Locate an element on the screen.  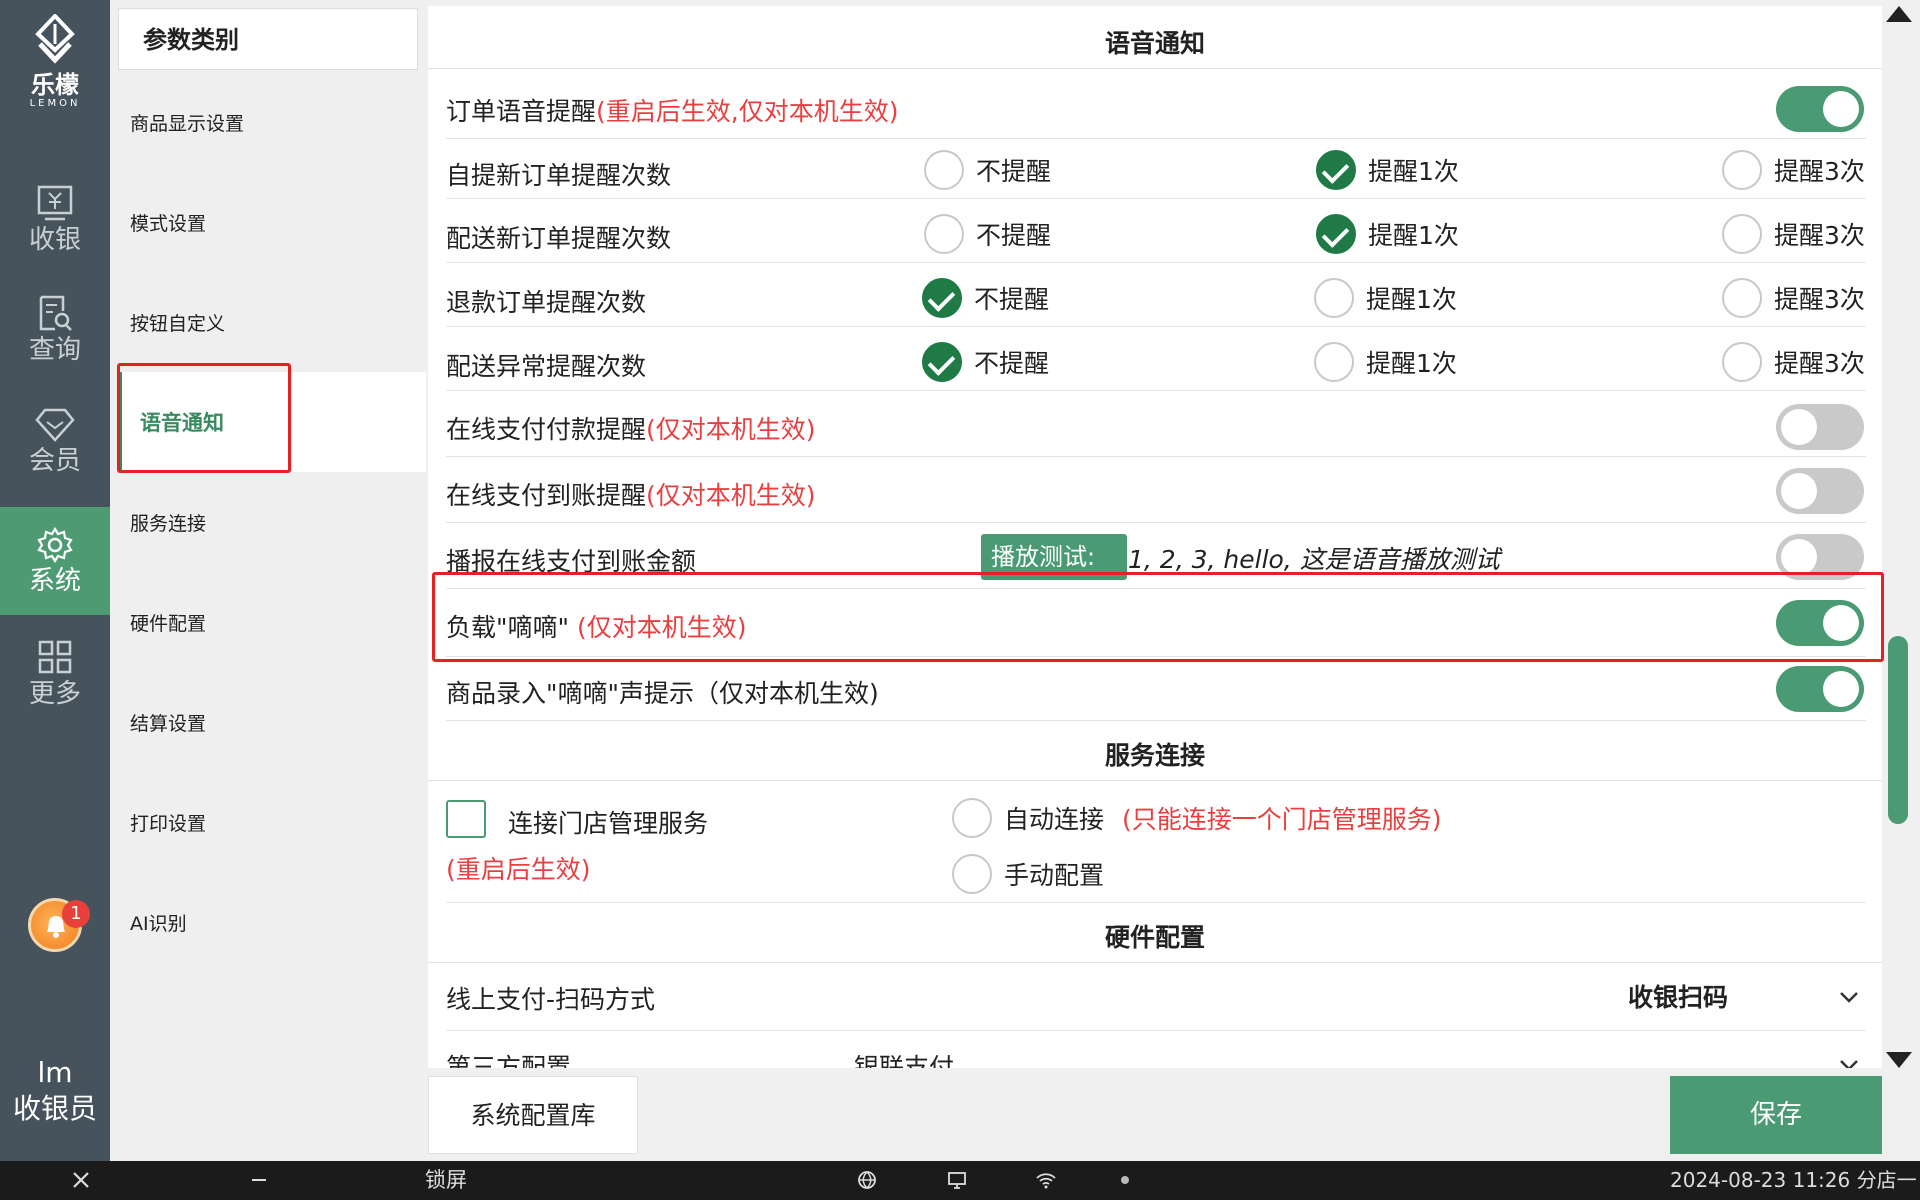
category-item-print: 打印设置 is located at coordinates (268, 822).